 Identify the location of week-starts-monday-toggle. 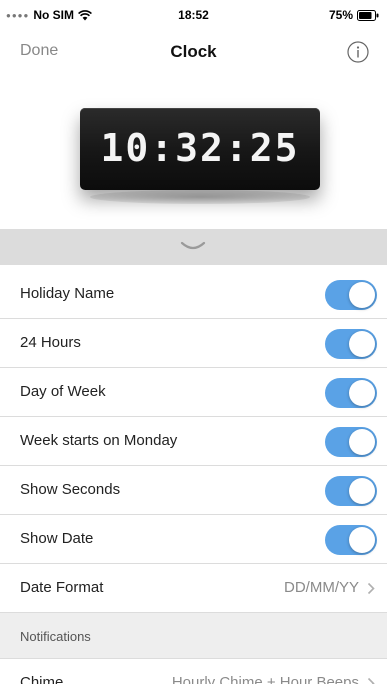
(351, 442).